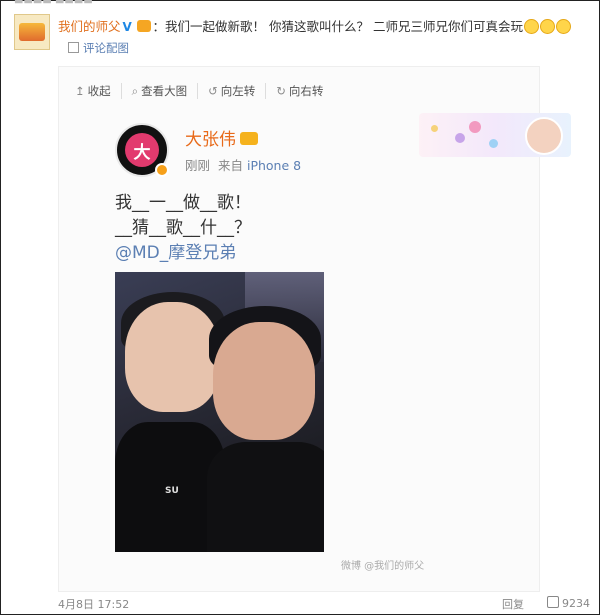 The height and width of the screenshot is (615, 600). I want to click on zoom-icon: ⌕, so click(135, 91).